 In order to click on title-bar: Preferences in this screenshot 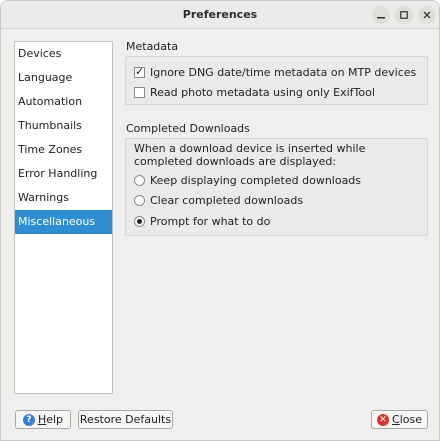, I will do `click(220, 15)`.